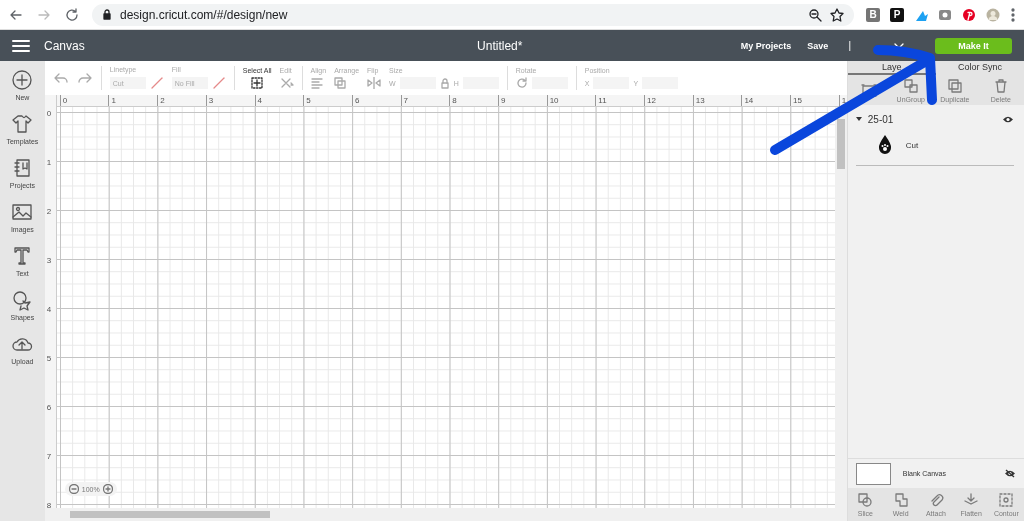 The image size is (1024, 521). I want to click on undo-icon, so click(60, 78).